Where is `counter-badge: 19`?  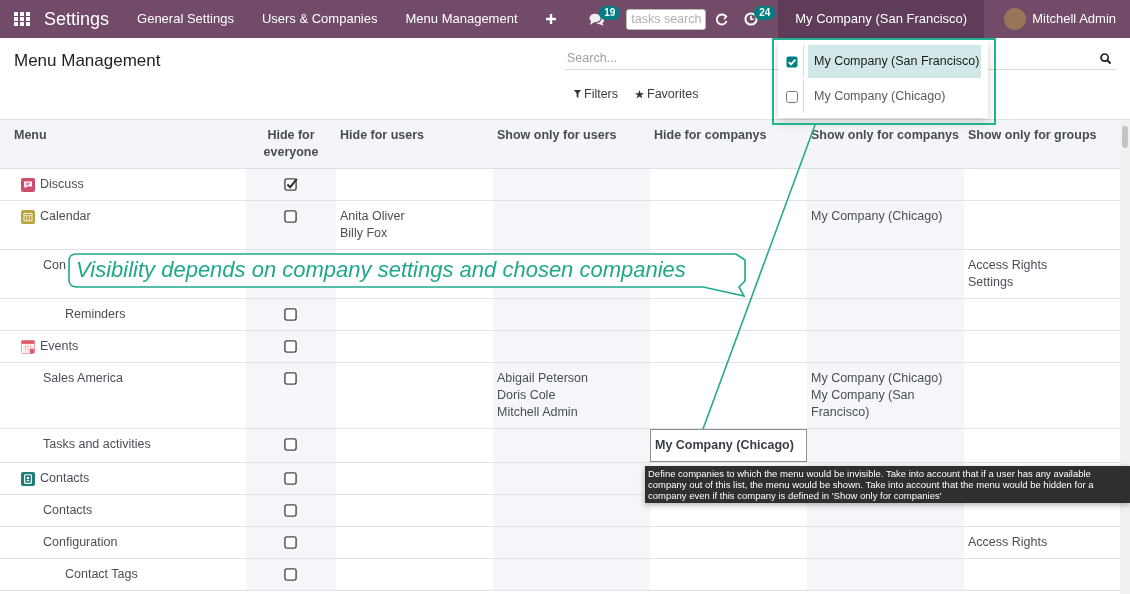
counter-badge: 19 is located at coordinates (610, 13).